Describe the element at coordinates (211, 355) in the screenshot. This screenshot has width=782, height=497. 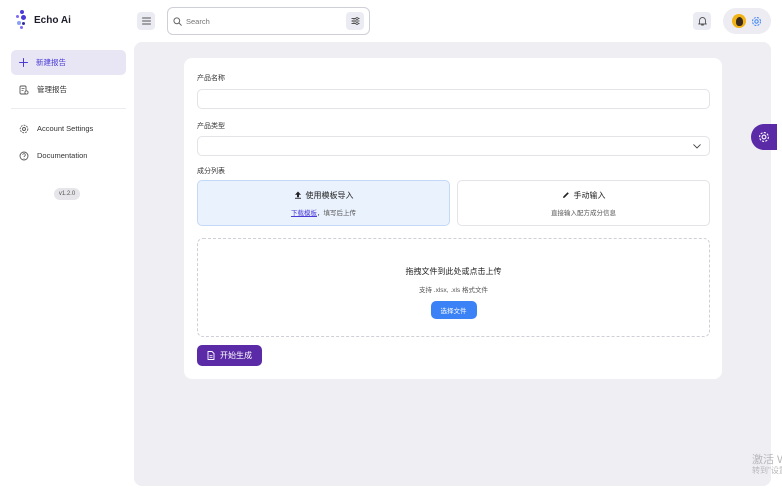
I see `document-icon` at that location.